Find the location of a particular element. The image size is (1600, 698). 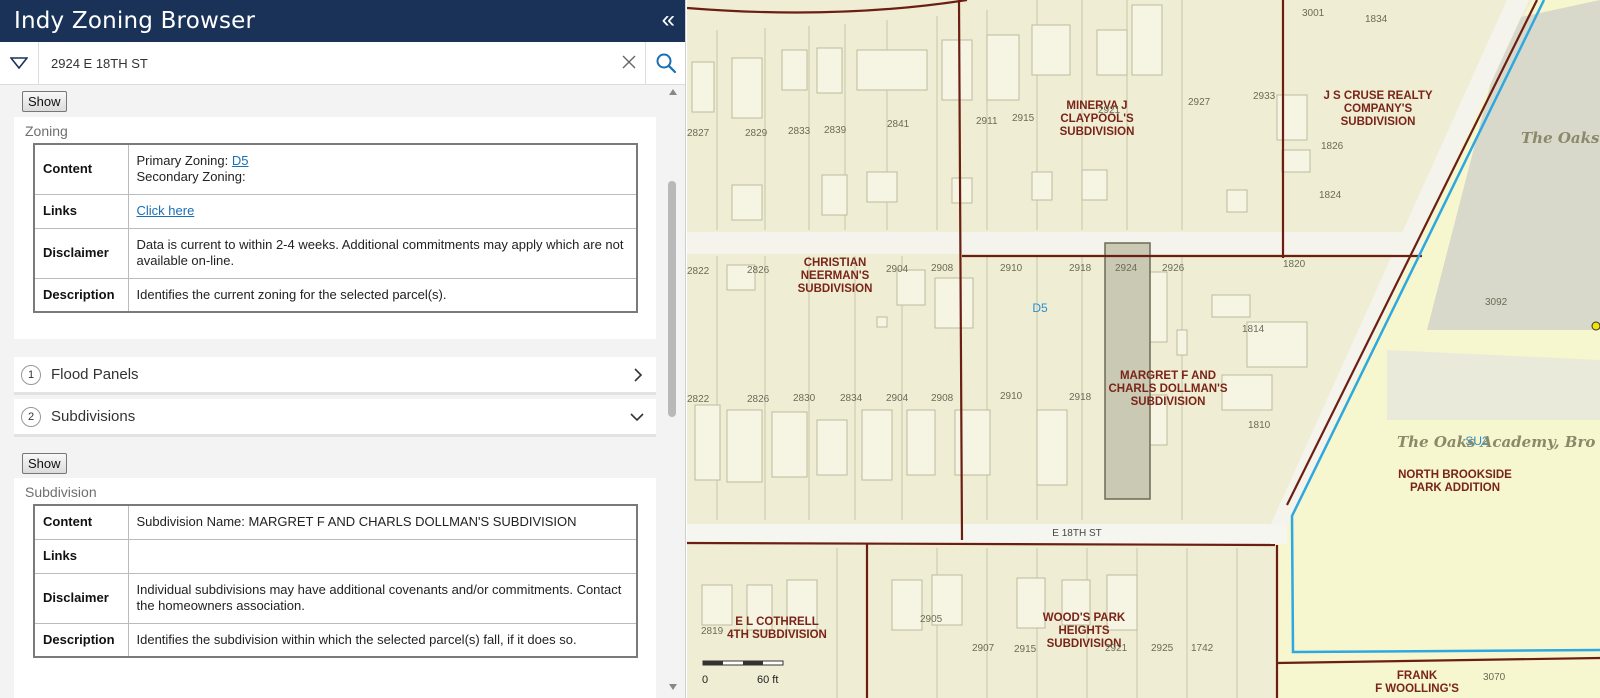

address-label: 1826 is located at coordinates (1332, 146).